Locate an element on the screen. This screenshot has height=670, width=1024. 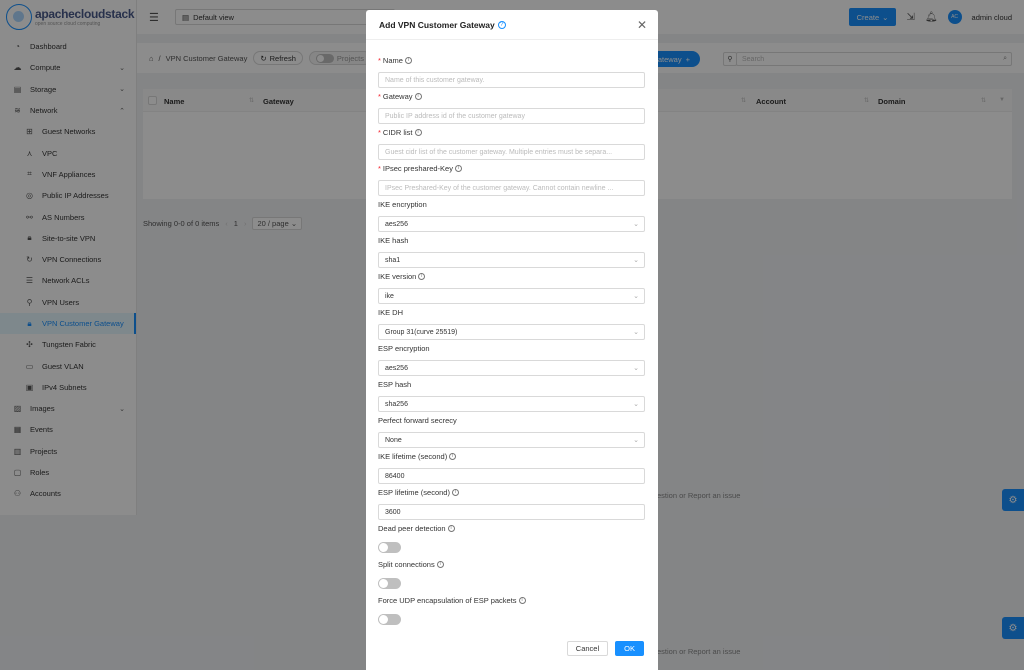
split-connections-toggle is located at coordinates (389, 583).